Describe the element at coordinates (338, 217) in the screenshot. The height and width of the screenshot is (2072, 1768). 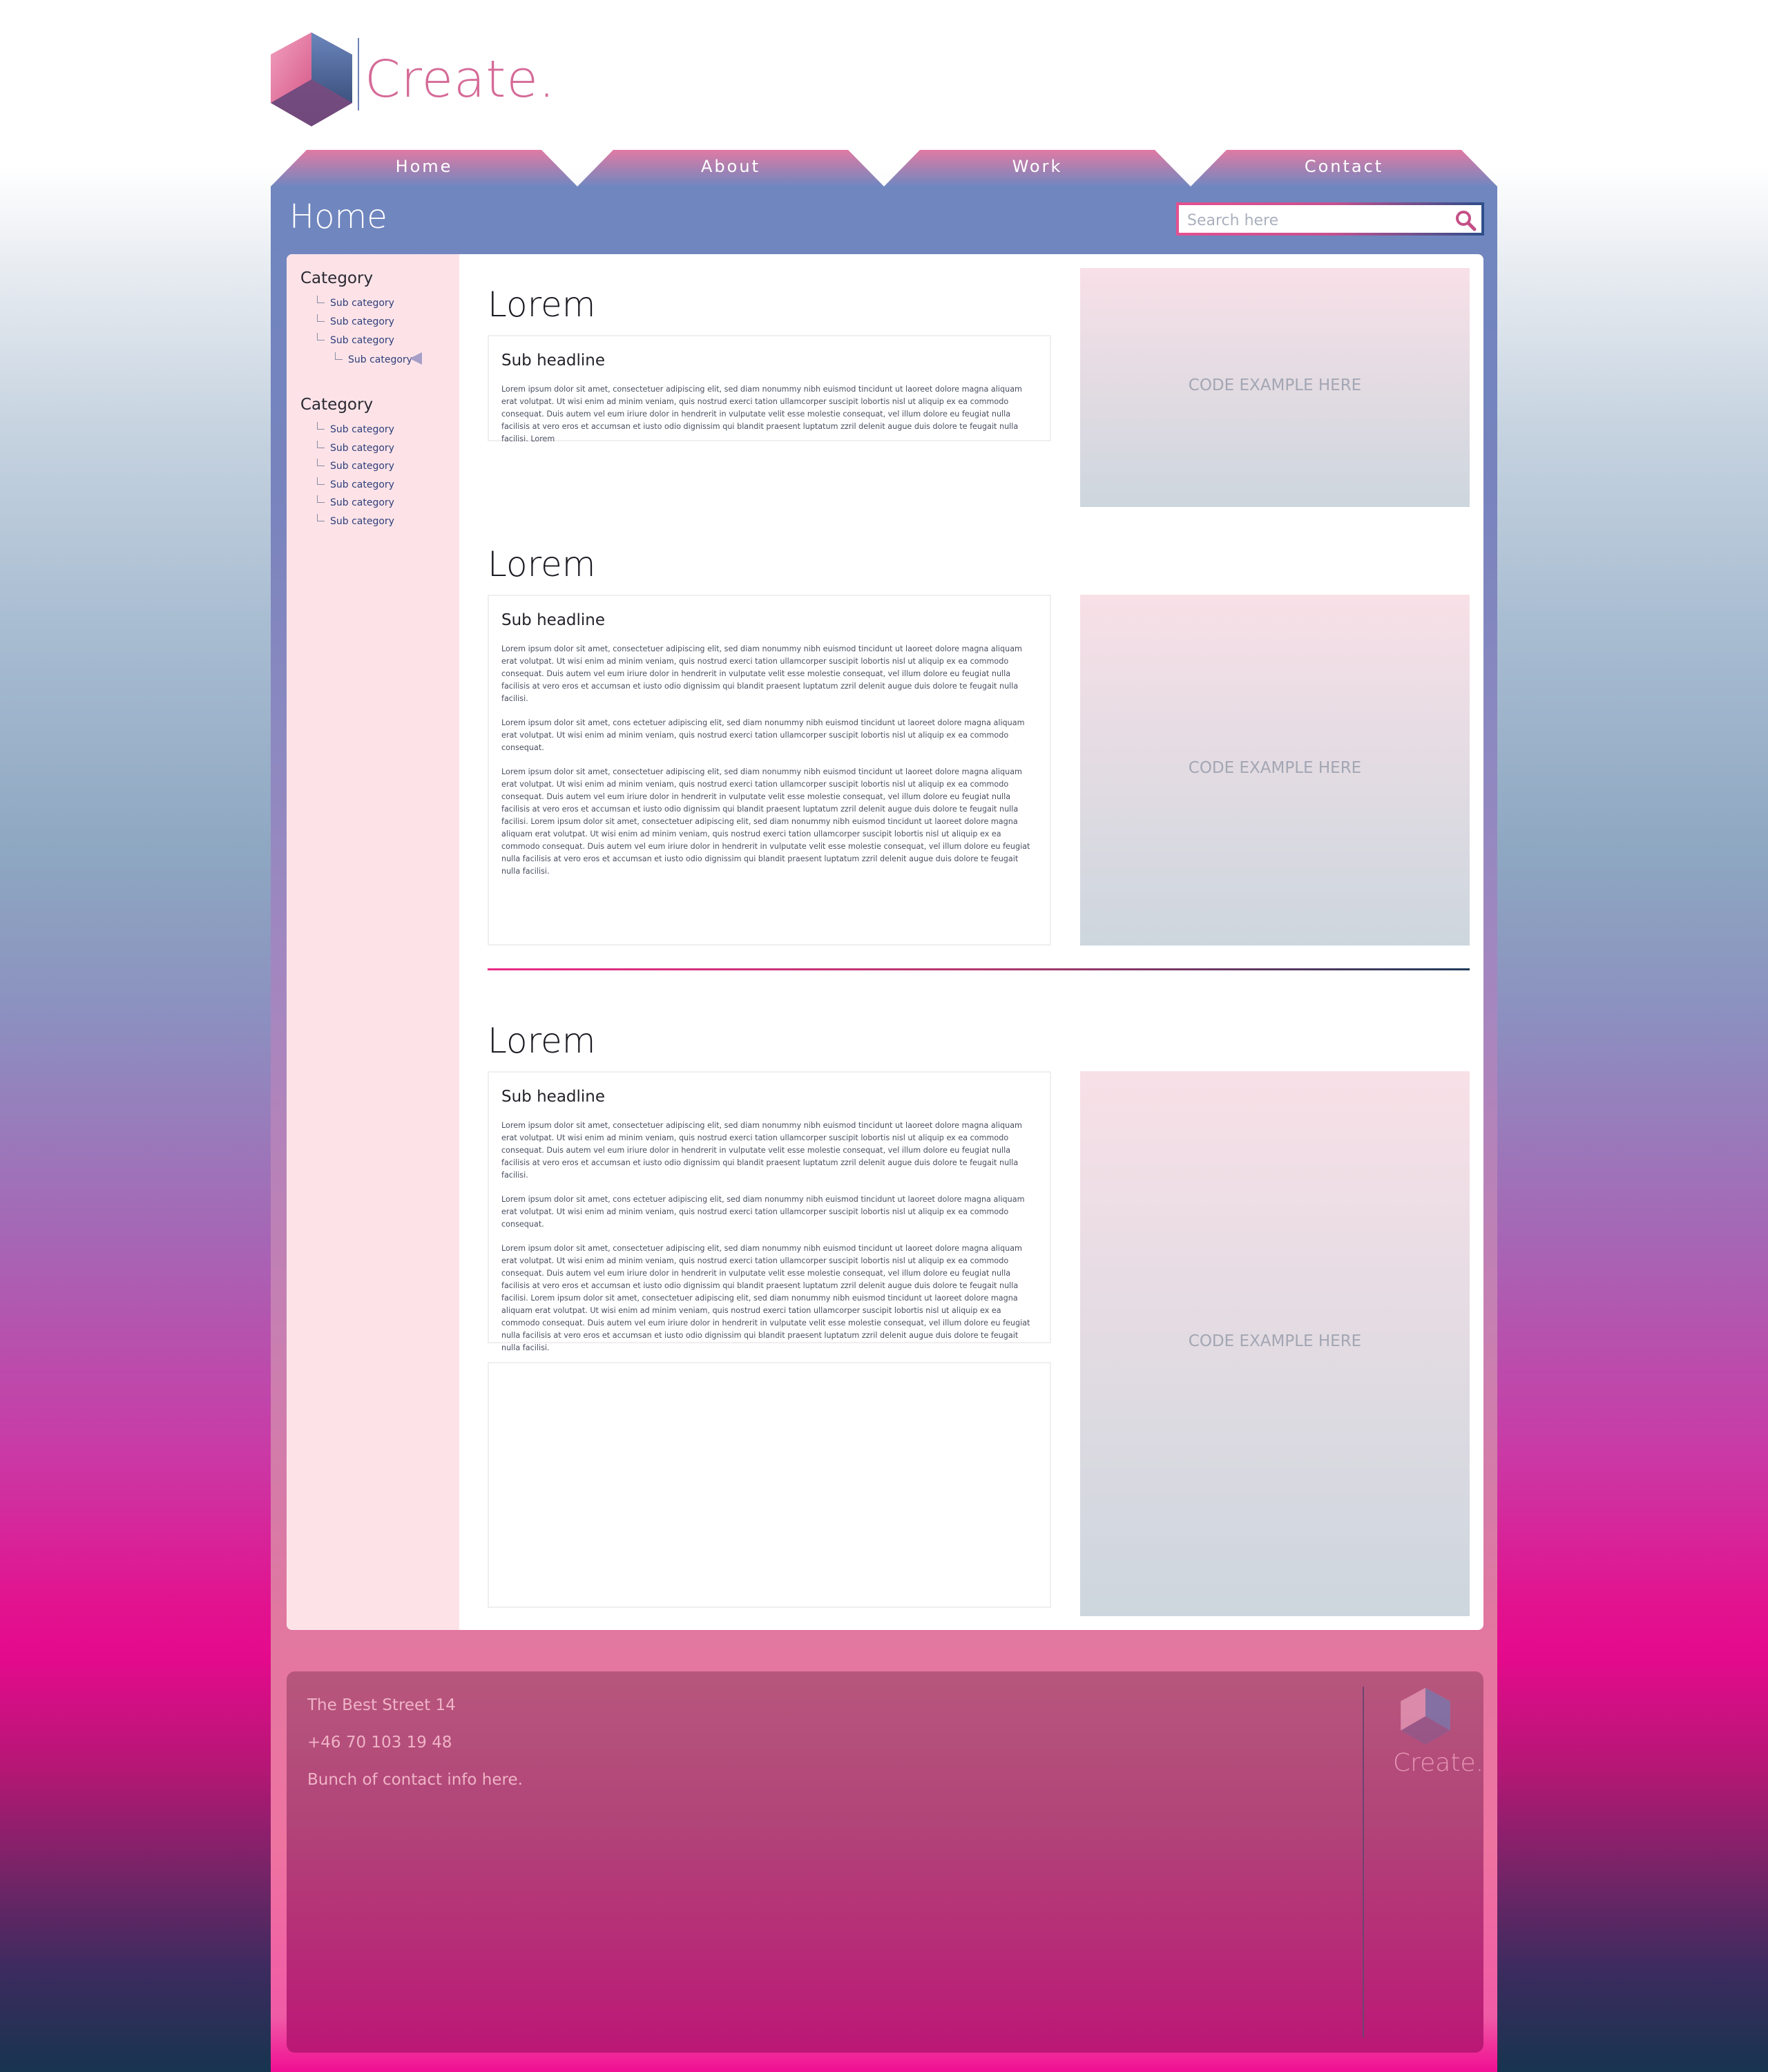
I see `page-title: Home` at that location.